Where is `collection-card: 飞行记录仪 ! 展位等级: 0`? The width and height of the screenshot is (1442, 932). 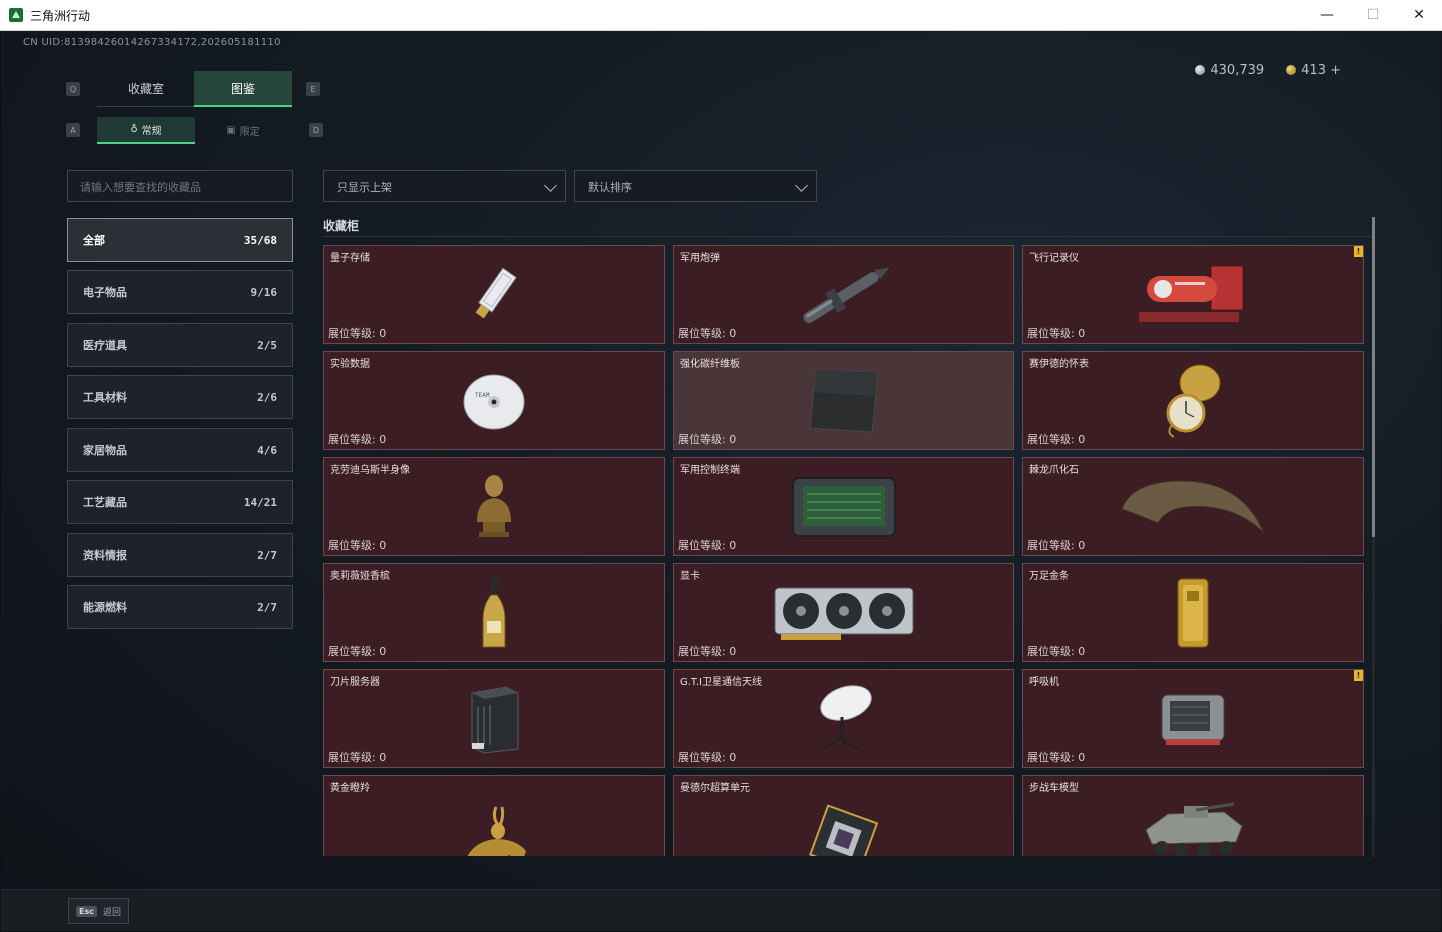
collection-card: 飞行记录仪 ! 展位等级: 0 is located at coordinates (1193, 294).